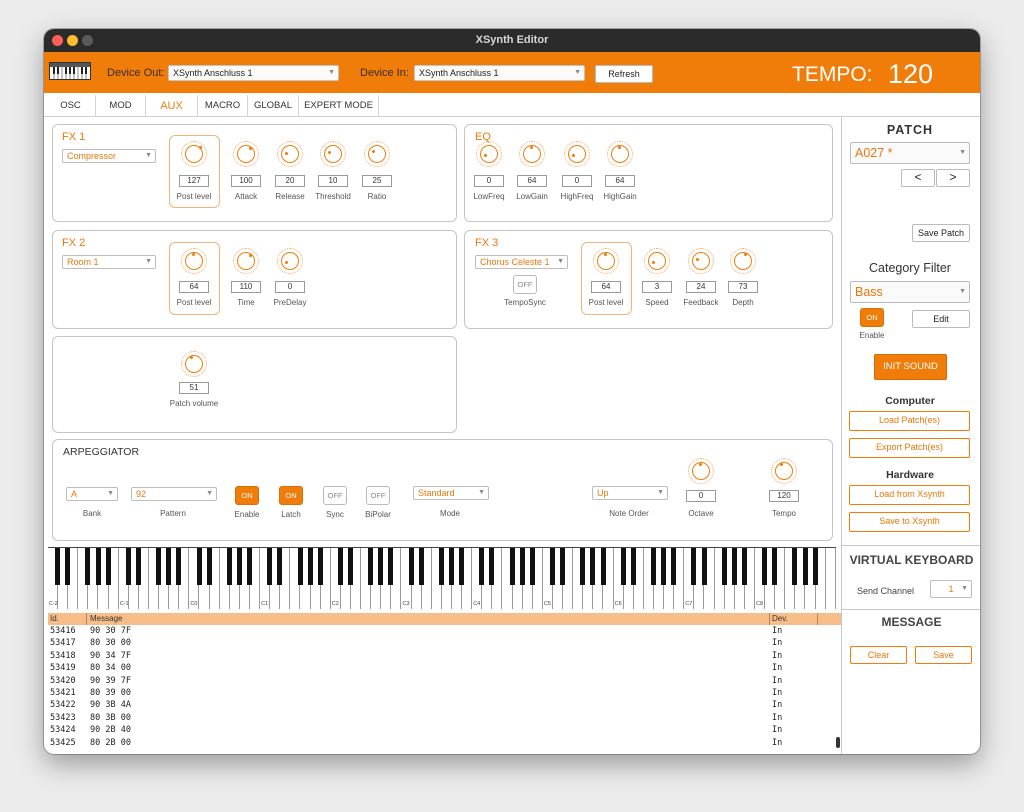 The width and height of the screenshot is (1024, 812). What do you see at coordinates (174, 494) in the screenshot?
I see `arp-pattern-select: 92 ▼` at bounding box center [174, 494].